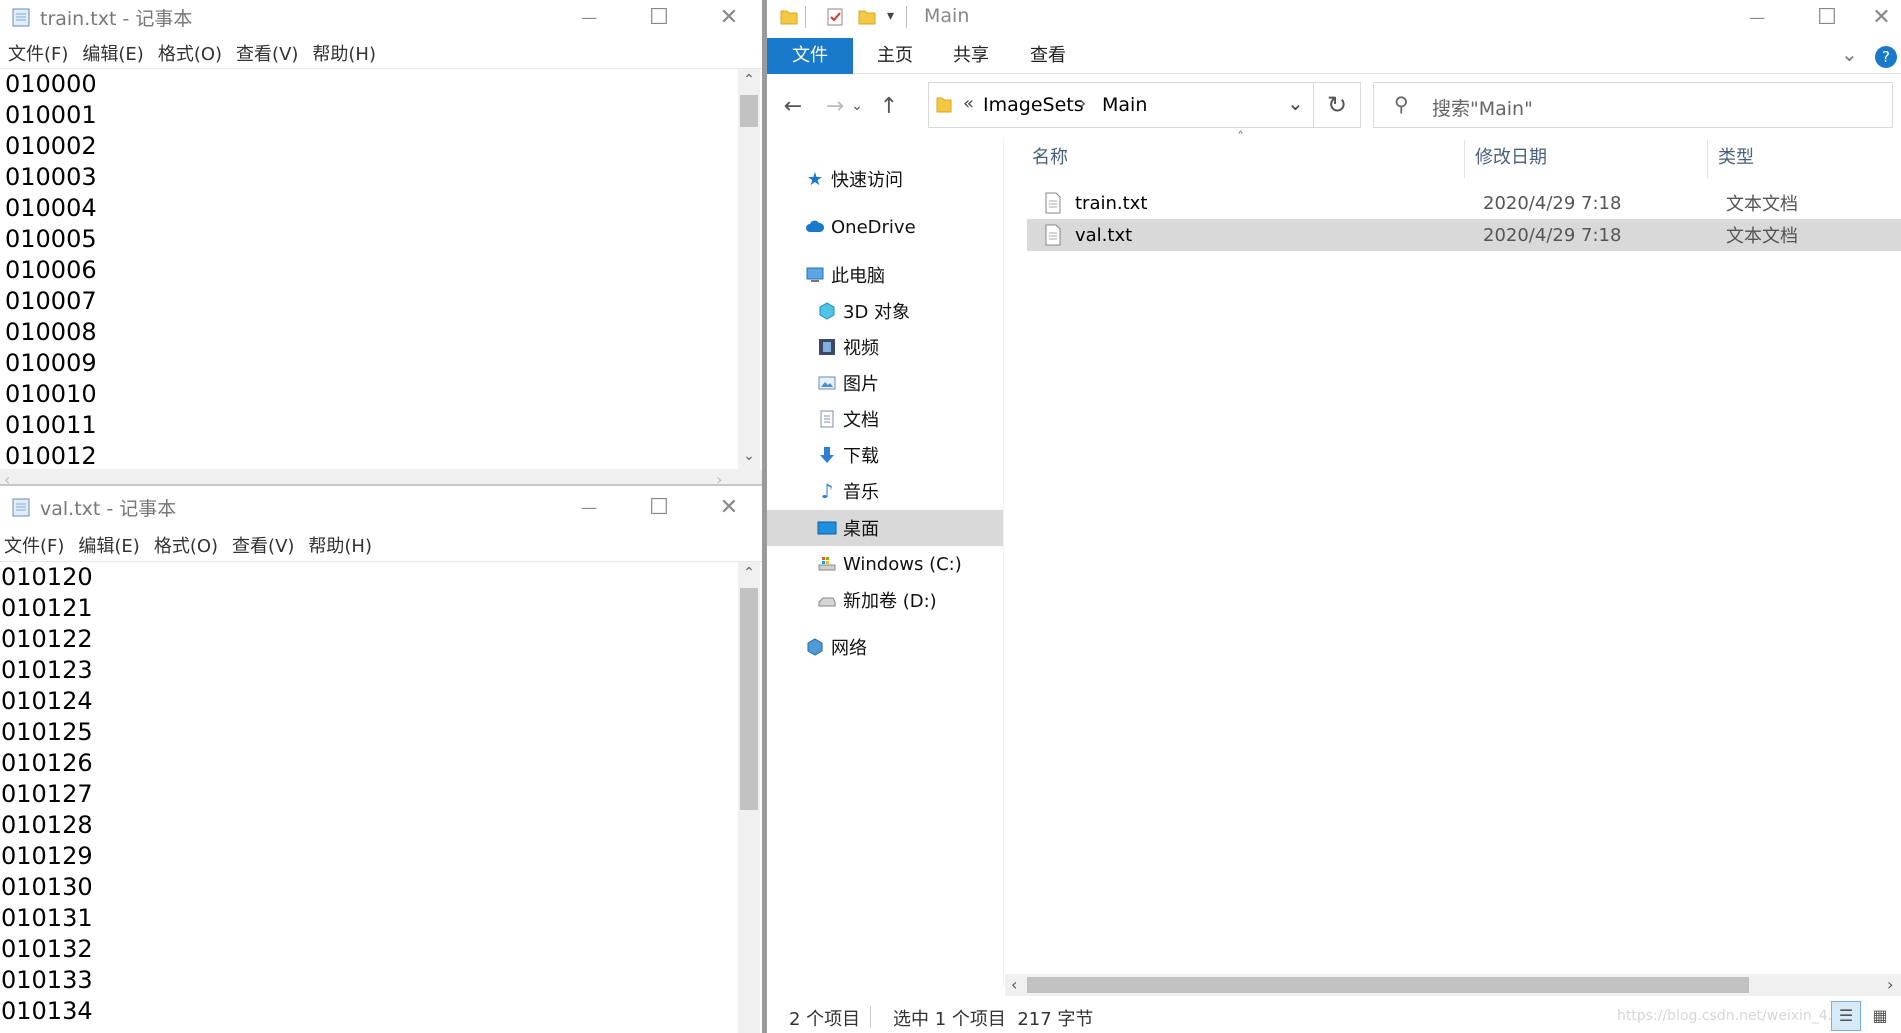 The width and height of the screenshot is (1901, 1033). Describe the element at coordinates (848, 491) in the screenshot. I see `nav-item-music: ♪ 音乐` at that location.